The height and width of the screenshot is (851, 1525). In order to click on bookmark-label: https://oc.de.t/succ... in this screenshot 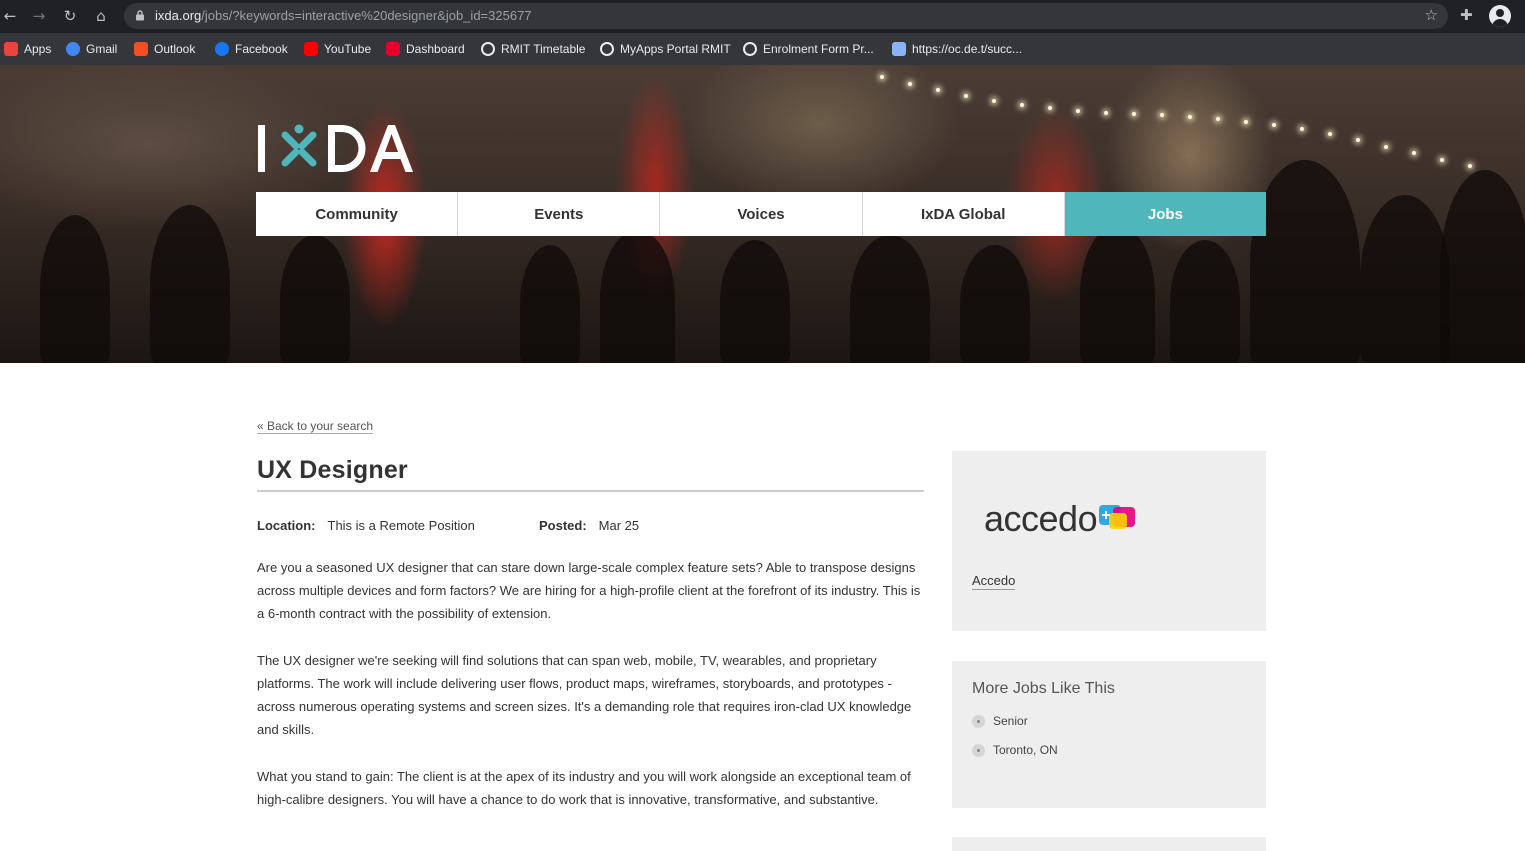, I will do `click(967, 49)`.